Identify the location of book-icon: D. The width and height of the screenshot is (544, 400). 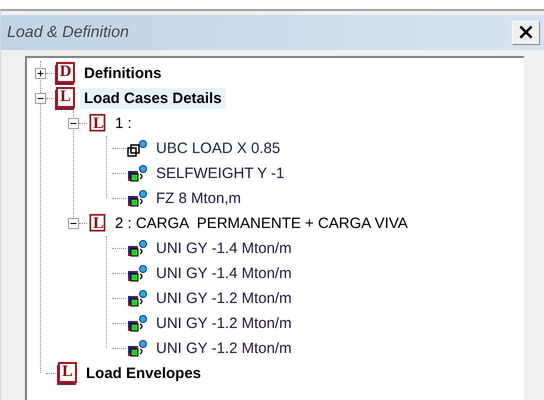
(65, 74).